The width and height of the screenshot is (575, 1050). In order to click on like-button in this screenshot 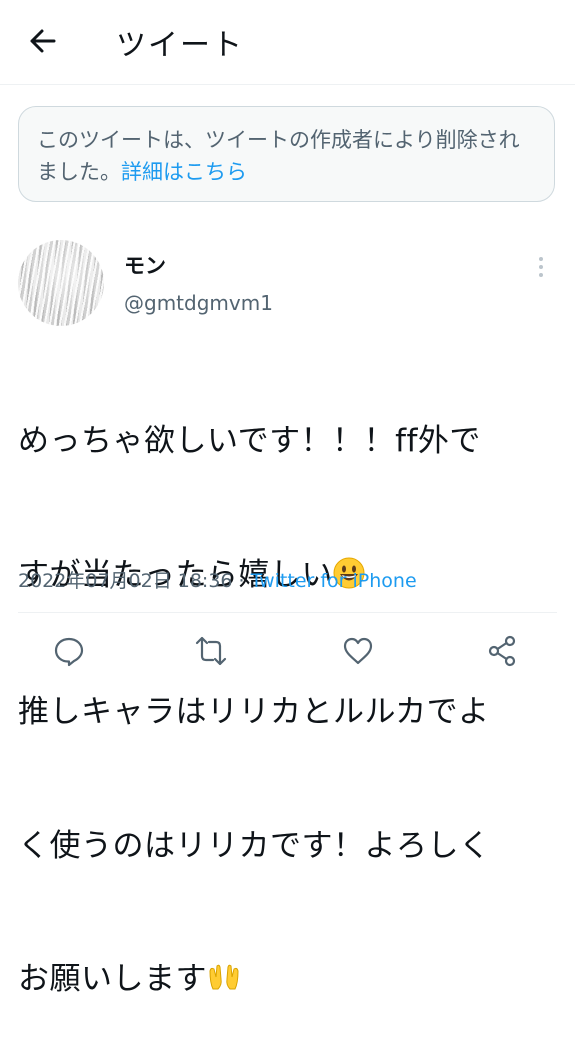, I will do `click(358, 651)`.